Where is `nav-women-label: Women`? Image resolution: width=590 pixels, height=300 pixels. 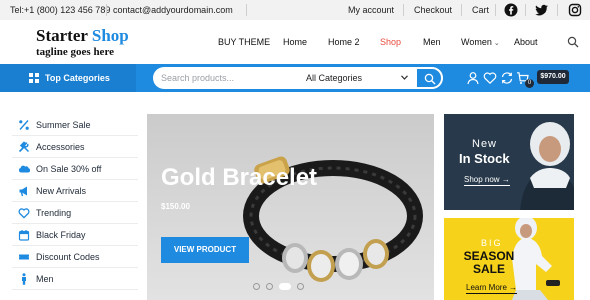 nav-women-label: Women is located at coordinates (476, 42).